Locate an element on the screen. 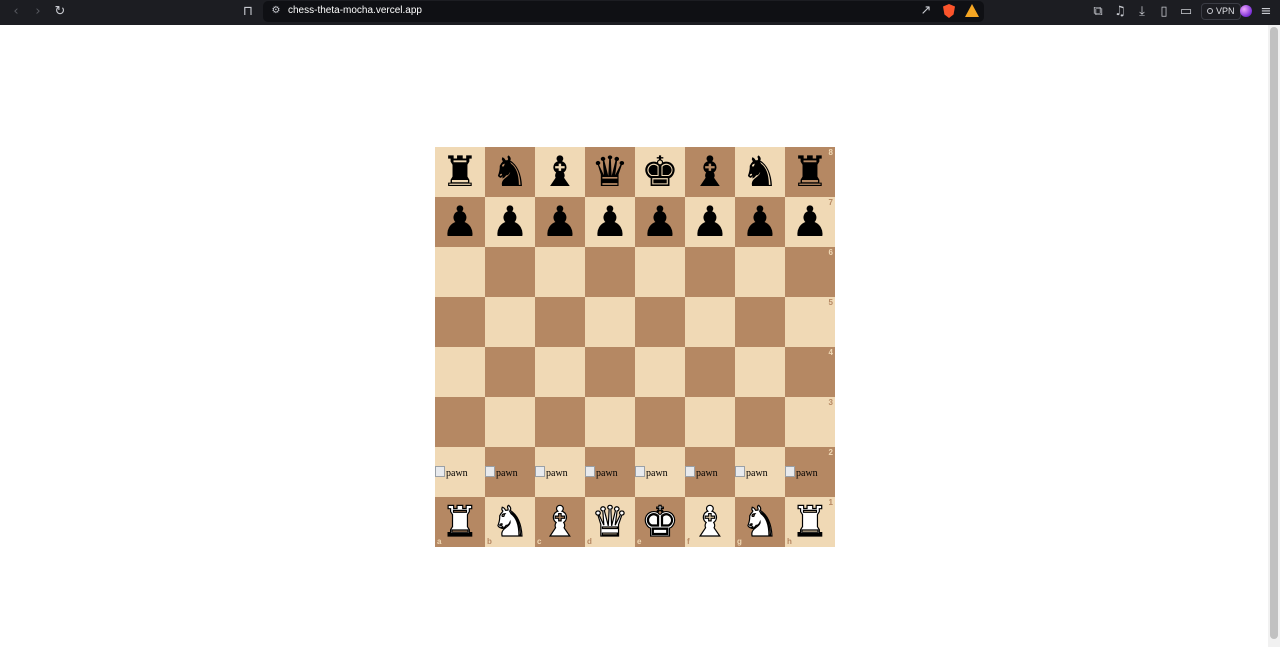 The image size is (1280, 647). square-a8: ♜ is located at coordinates (460, 172).